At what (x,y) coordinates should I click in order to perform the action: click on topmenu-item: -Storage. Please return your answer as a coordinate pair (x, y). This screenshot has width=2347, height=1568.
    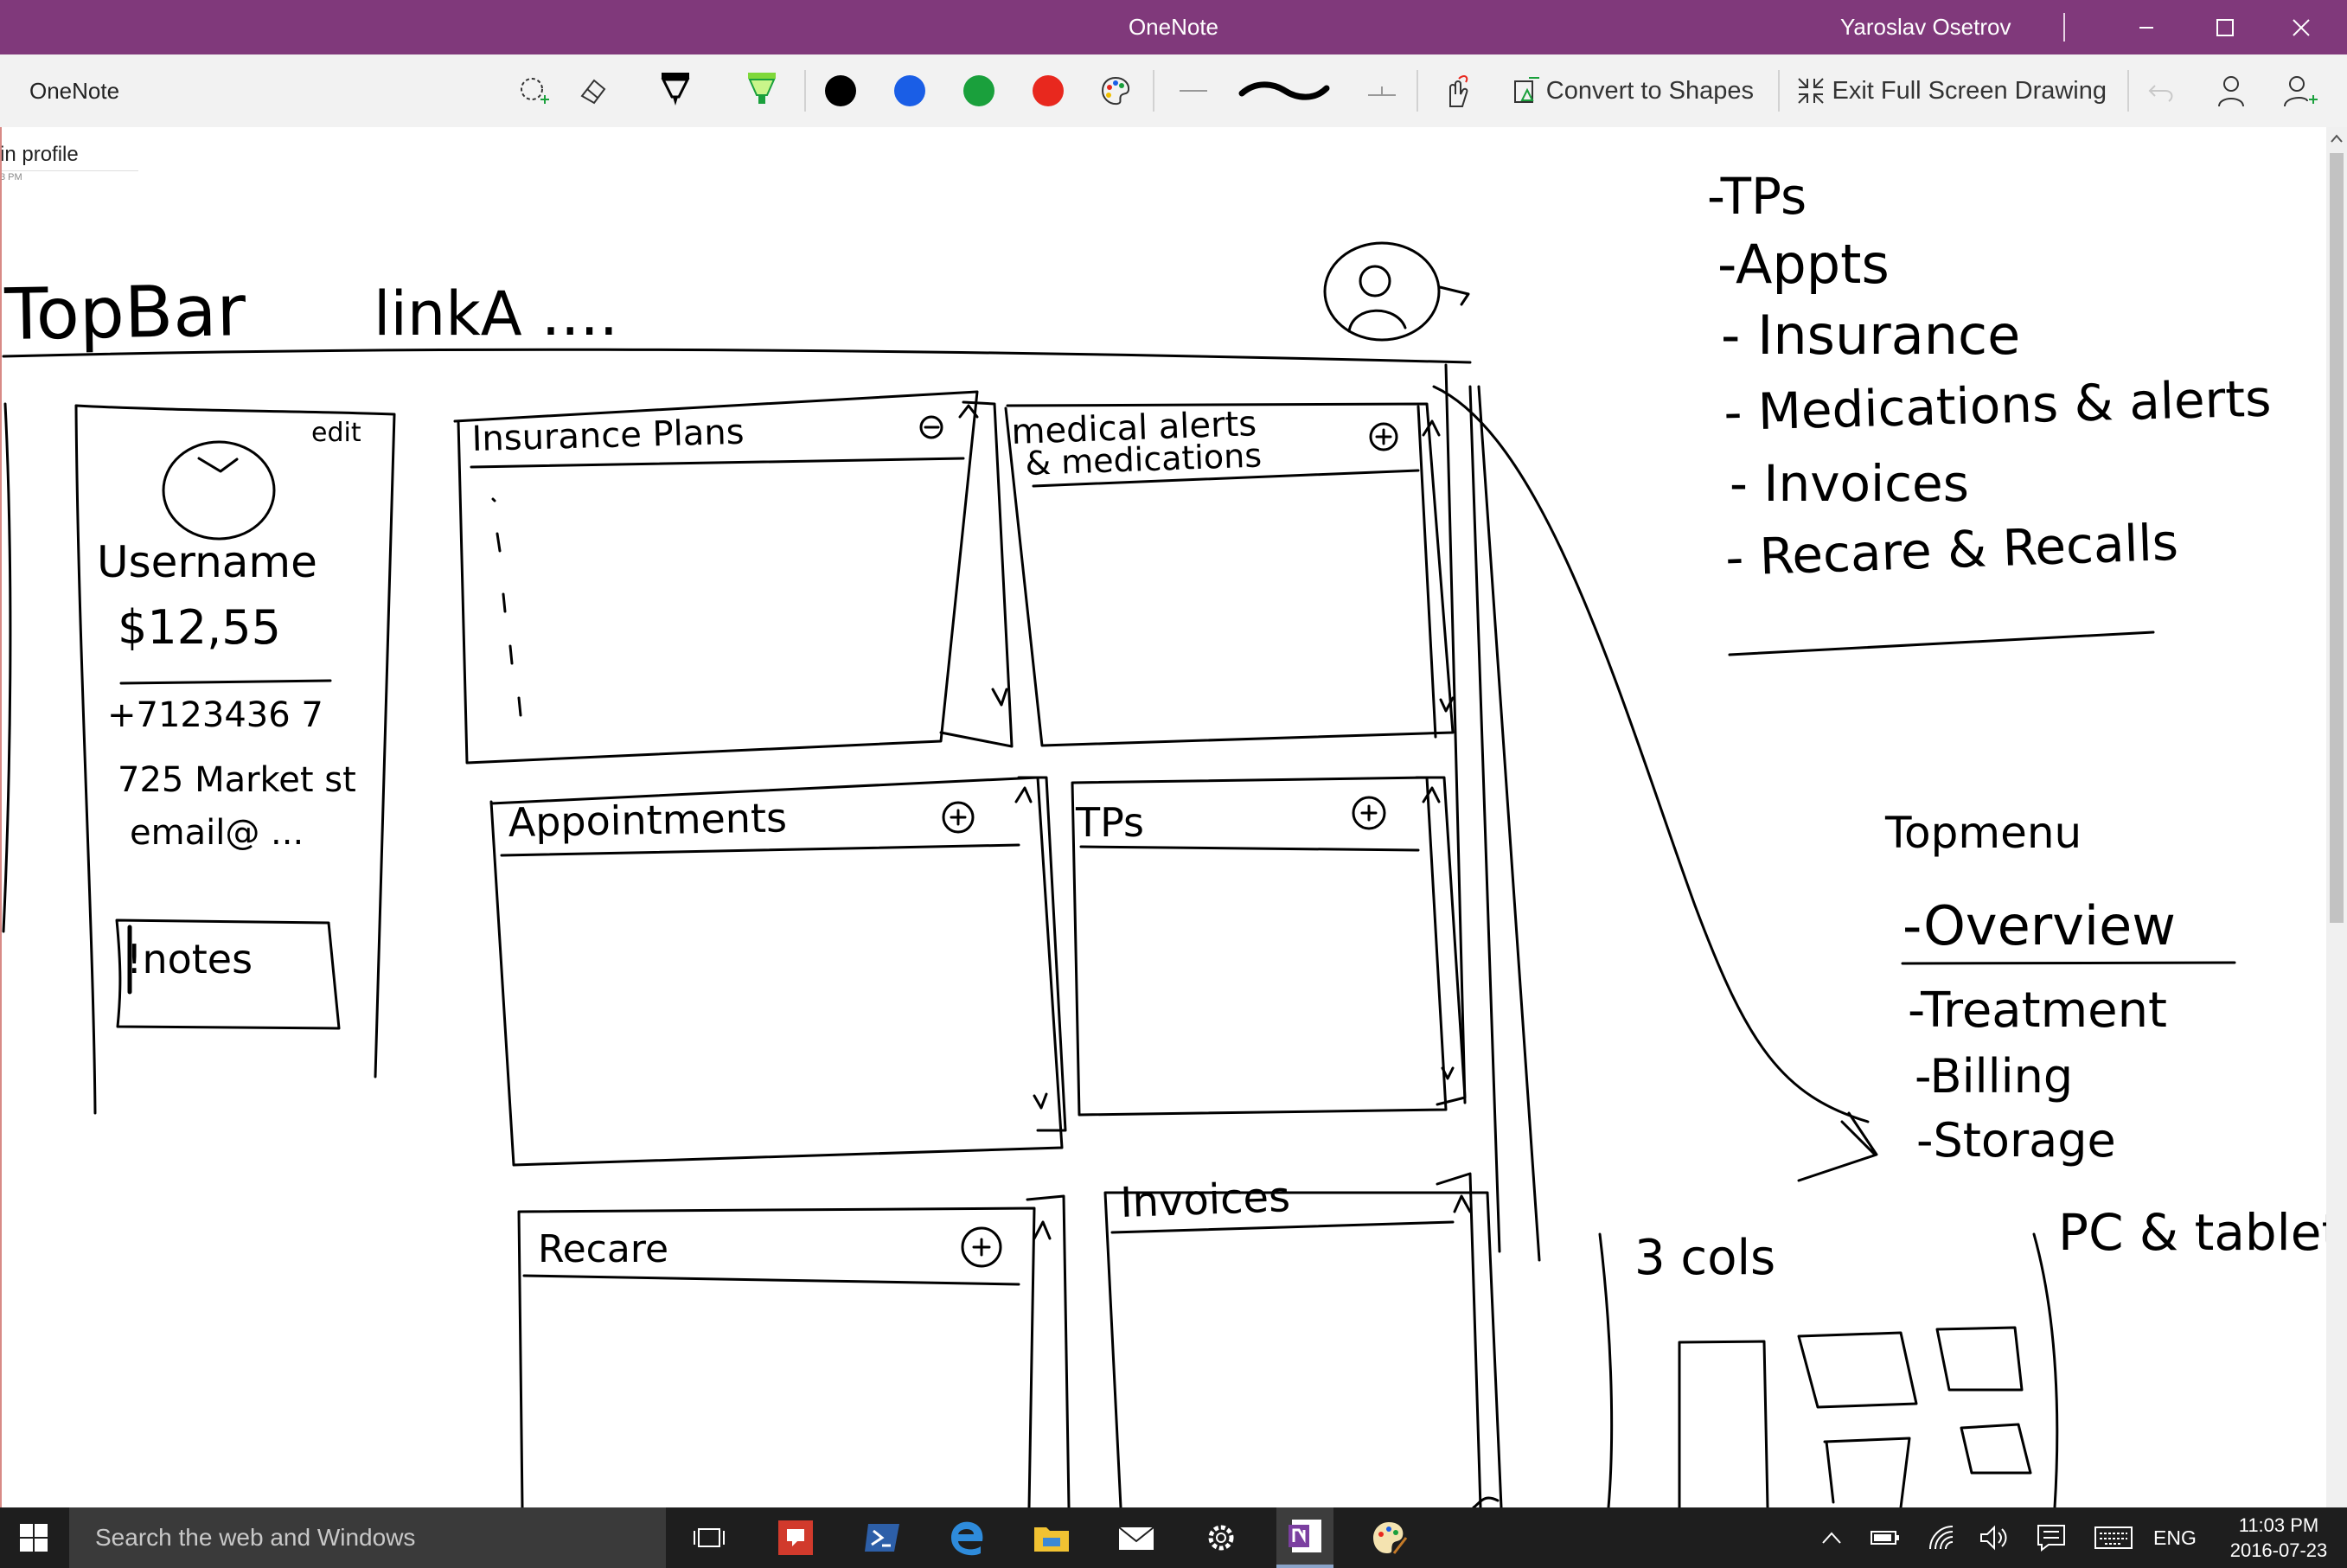
    Looking at the image, I should click on (2016, 1140).